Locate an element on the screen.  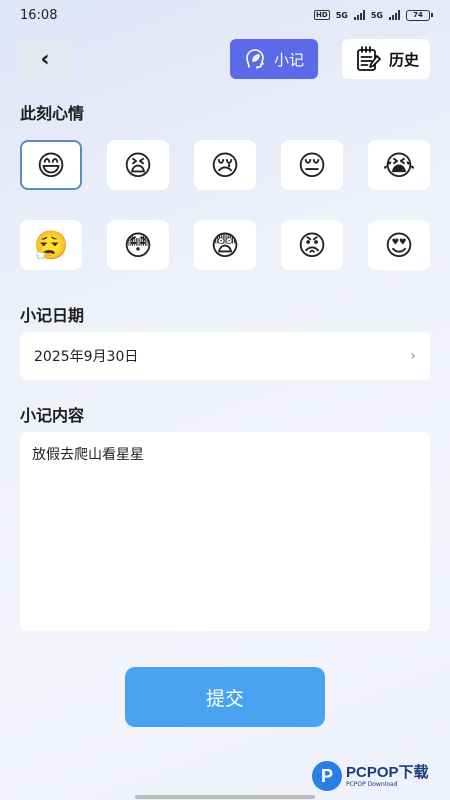
mood-section-title: 此刻心情 is located at coordinates (52, 113).